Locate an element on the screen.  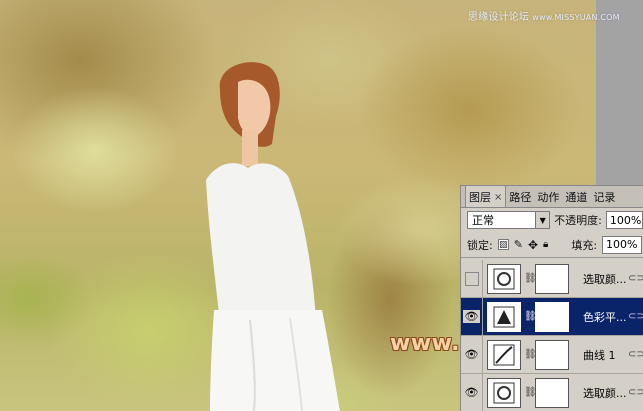
layer-row: ⛓ 选取颜... ⊂⊃ is located at coordinates (552, 278).